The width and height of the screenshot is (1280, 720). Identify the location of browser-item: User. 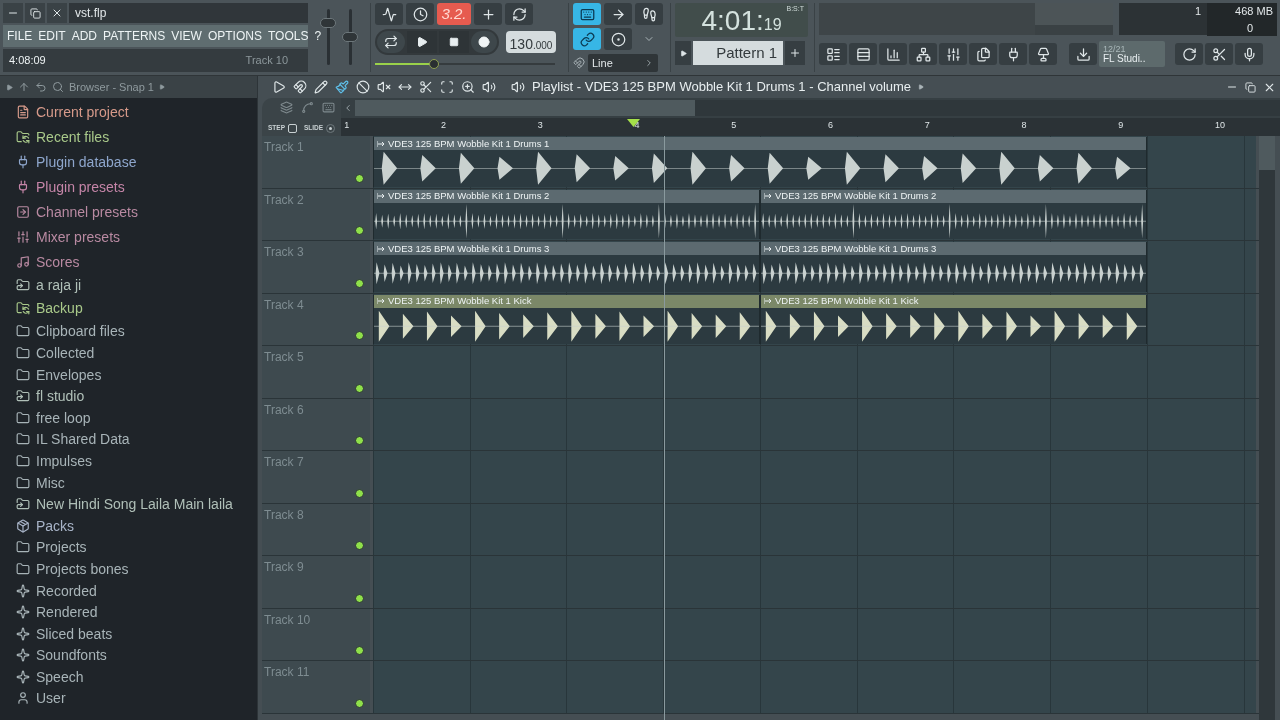
(51, 698).